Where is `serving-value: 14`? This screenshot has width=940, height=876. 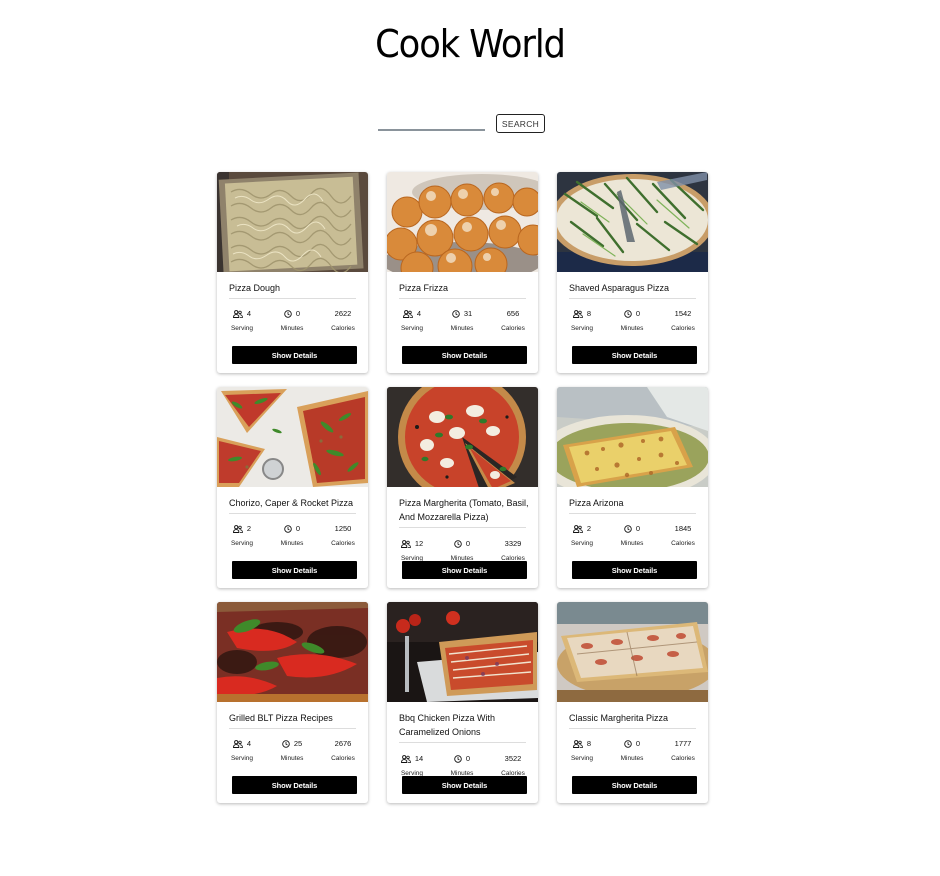
serving-value: 14 is located at coordinates (419, 758).